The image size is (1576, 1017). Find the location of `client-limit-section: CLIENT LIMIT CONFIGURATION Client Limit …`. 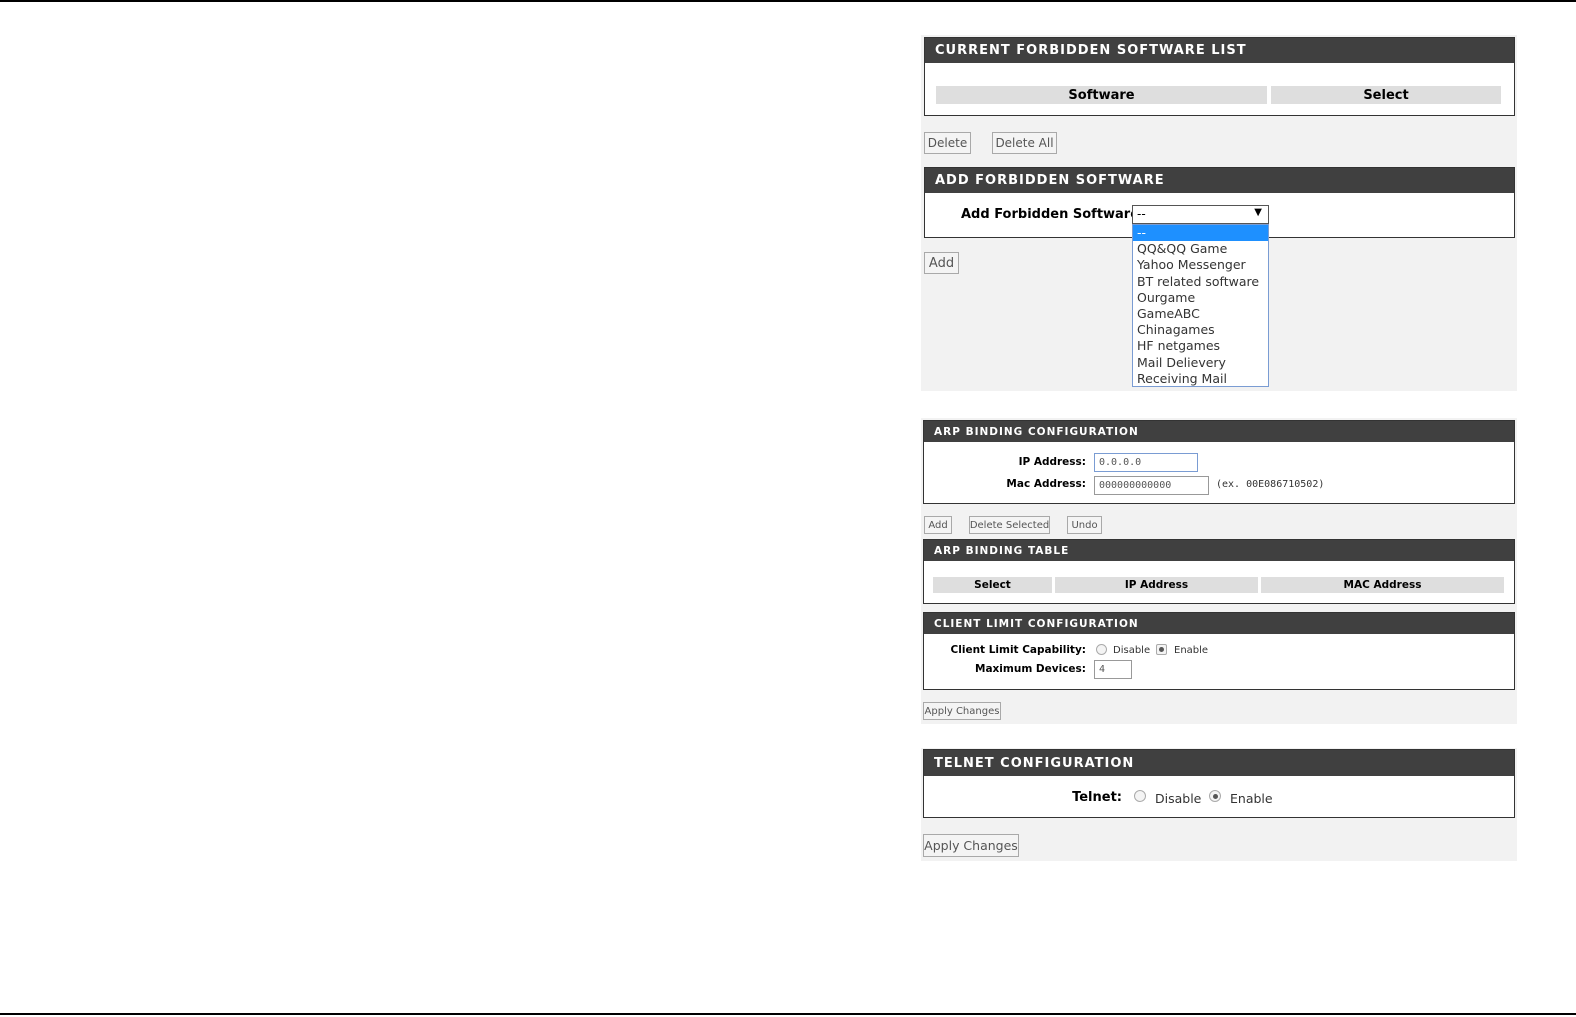

client-limit-section: CLIENT LIMIT CONFIGURATION Client Limit … is located at coordinates (1219, 651).